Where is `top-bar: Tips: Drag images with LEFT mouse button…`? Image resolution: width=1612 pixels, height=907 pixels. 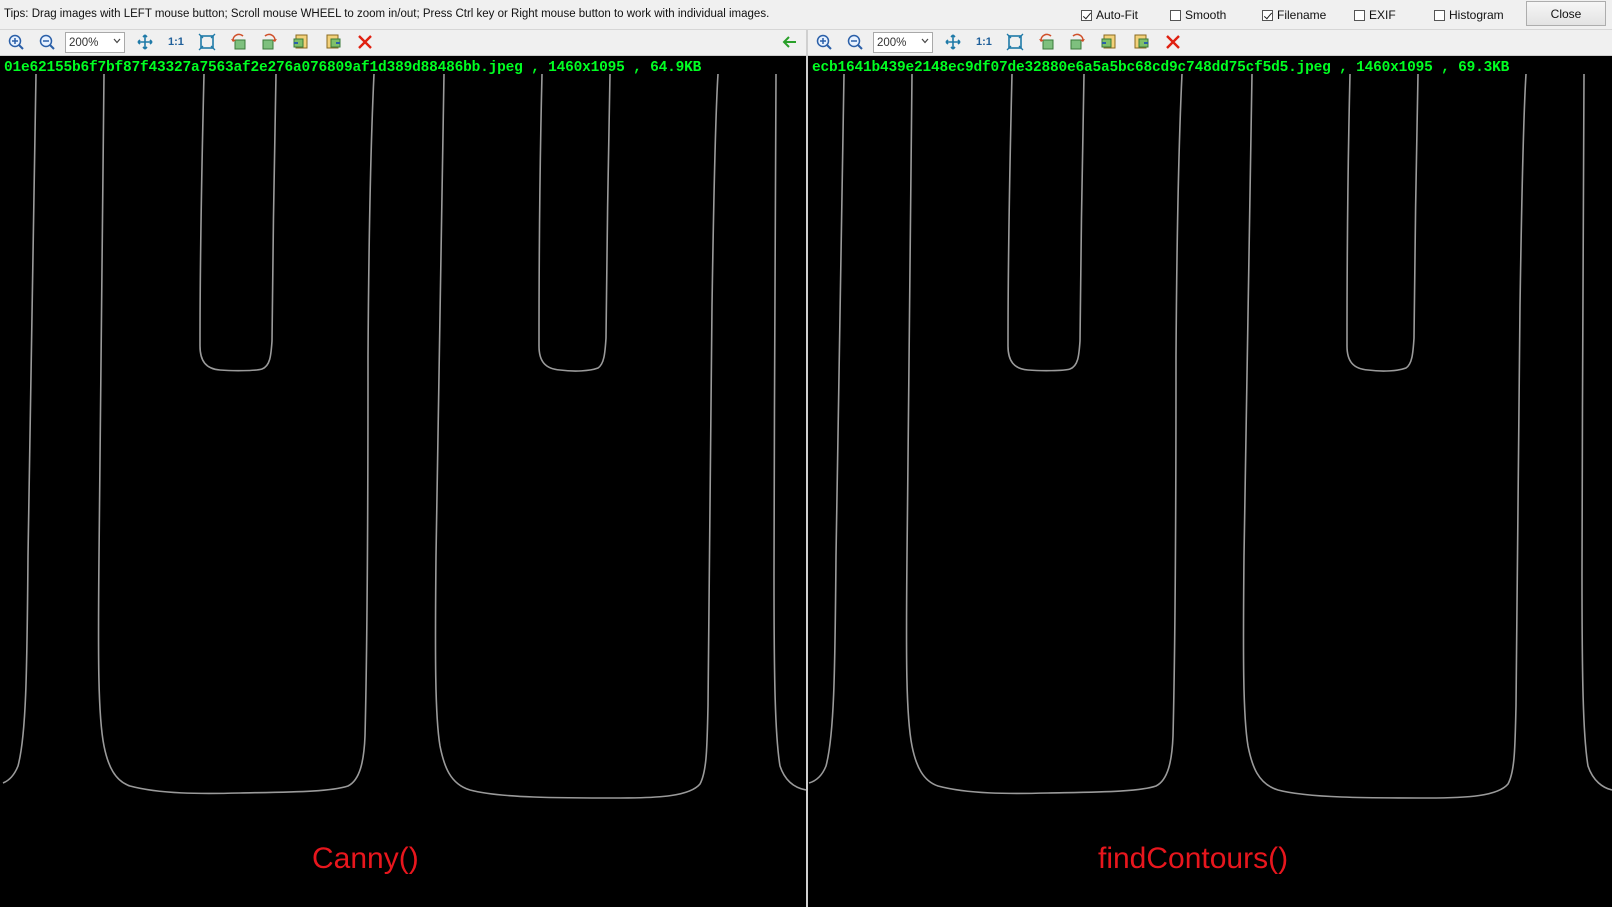 top-bar: Tips: Drag images with LEFT mouse button… is located at coordinates (806, 15).